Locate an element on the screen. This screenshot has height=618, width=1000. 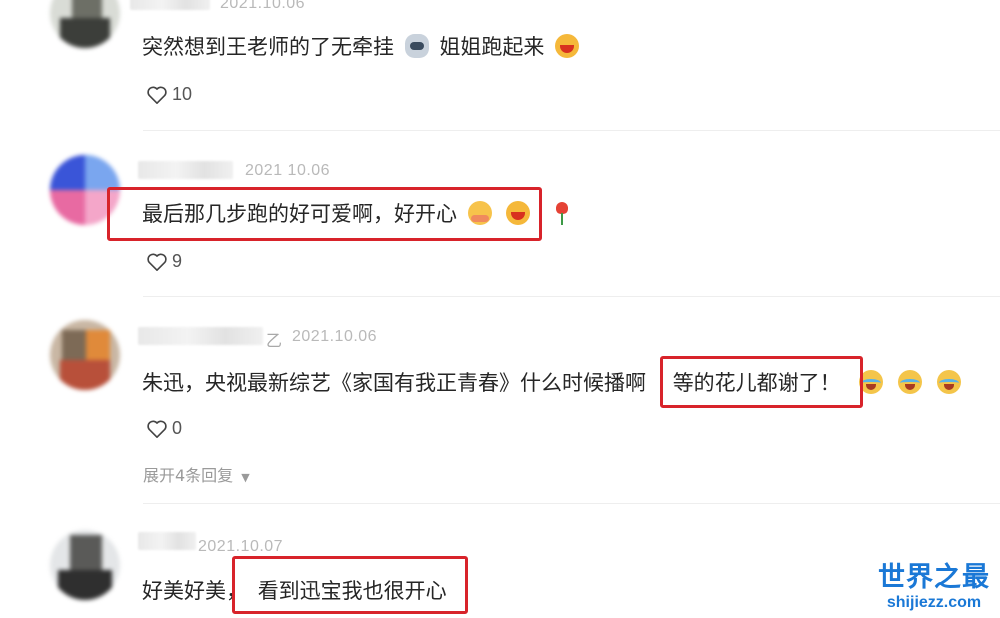
watermark-url: shijiezz.com is located at coordinates (934, 602).